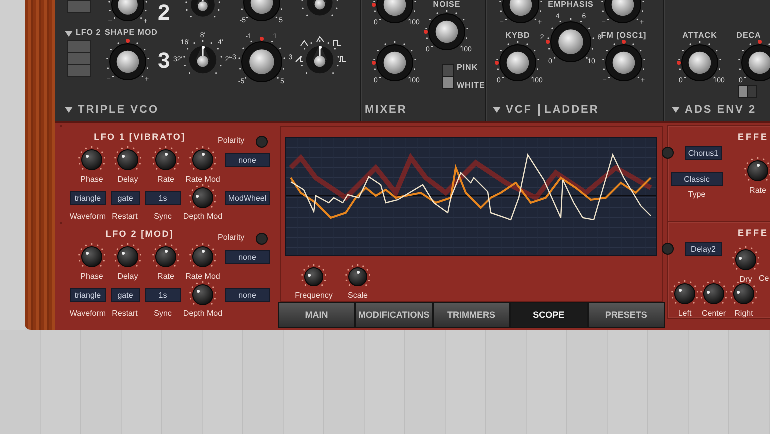  What do you see at coordinates (140, 137) in the screenshot?
I see `lfo-title: LFO 1 [VIBRATO]` at bounding box center [140, 137].